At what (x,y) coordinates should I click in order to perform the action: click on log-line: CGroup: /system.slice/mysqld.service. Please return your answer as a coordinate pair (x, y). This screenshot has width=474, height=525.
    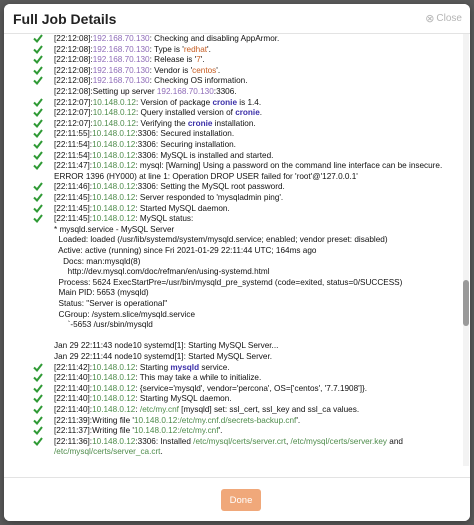
    Looking at the image, I should click on (233, 315).